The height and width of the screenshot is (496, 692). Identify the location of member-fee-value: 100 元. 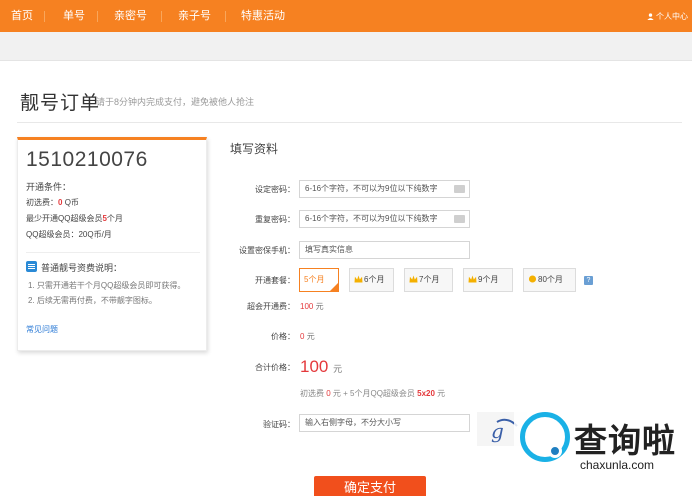
(312, 306).